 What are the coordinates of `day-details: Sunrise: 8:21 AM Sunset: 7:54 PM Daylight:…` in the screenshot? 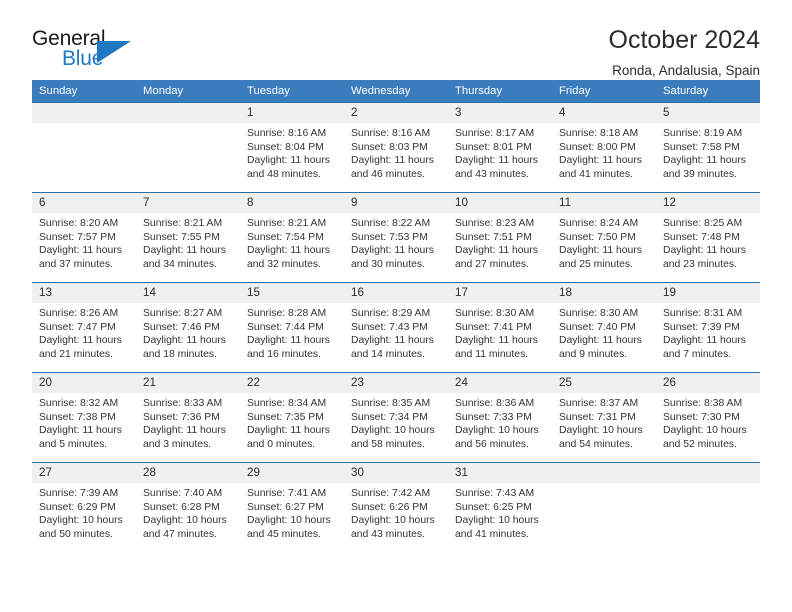 It's located at (292, 242).